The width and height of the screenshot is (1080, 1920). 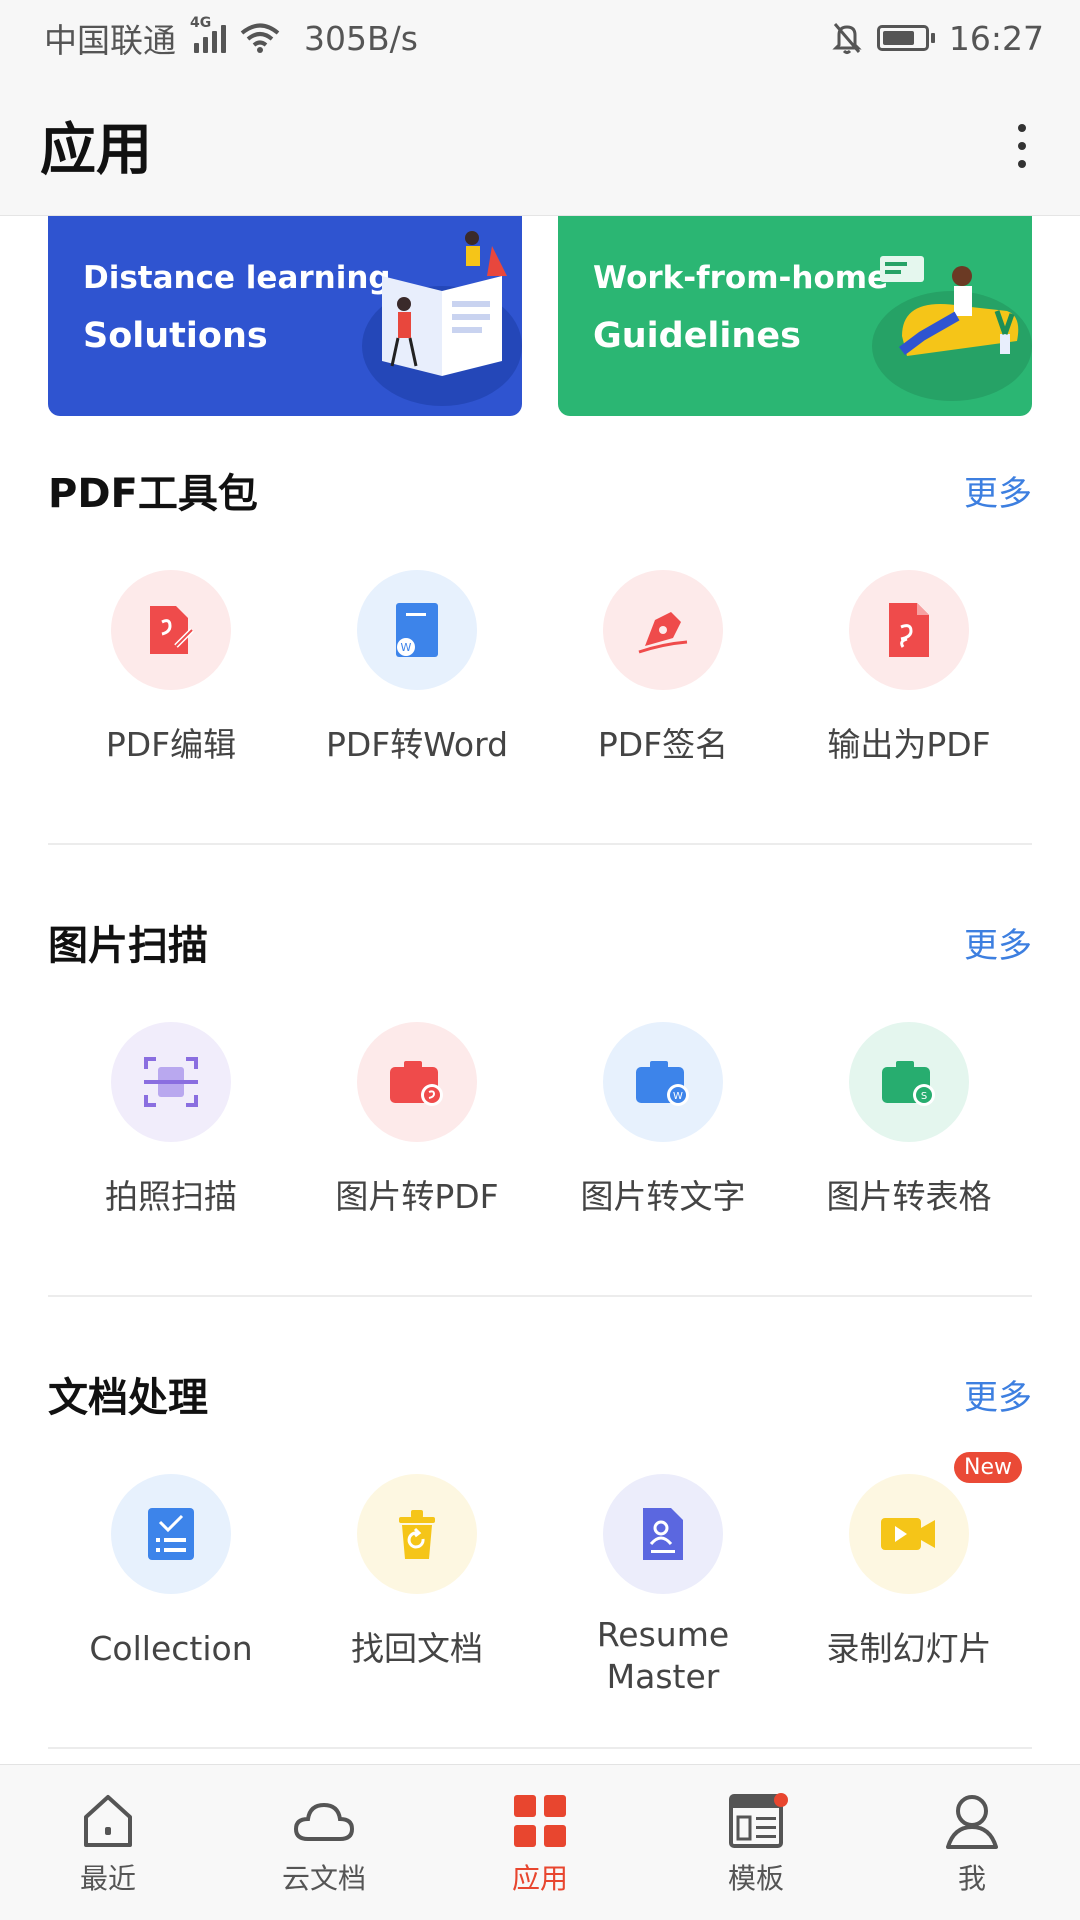 I want to click on camera-word-icon: W, so click(x=663, y=1082).